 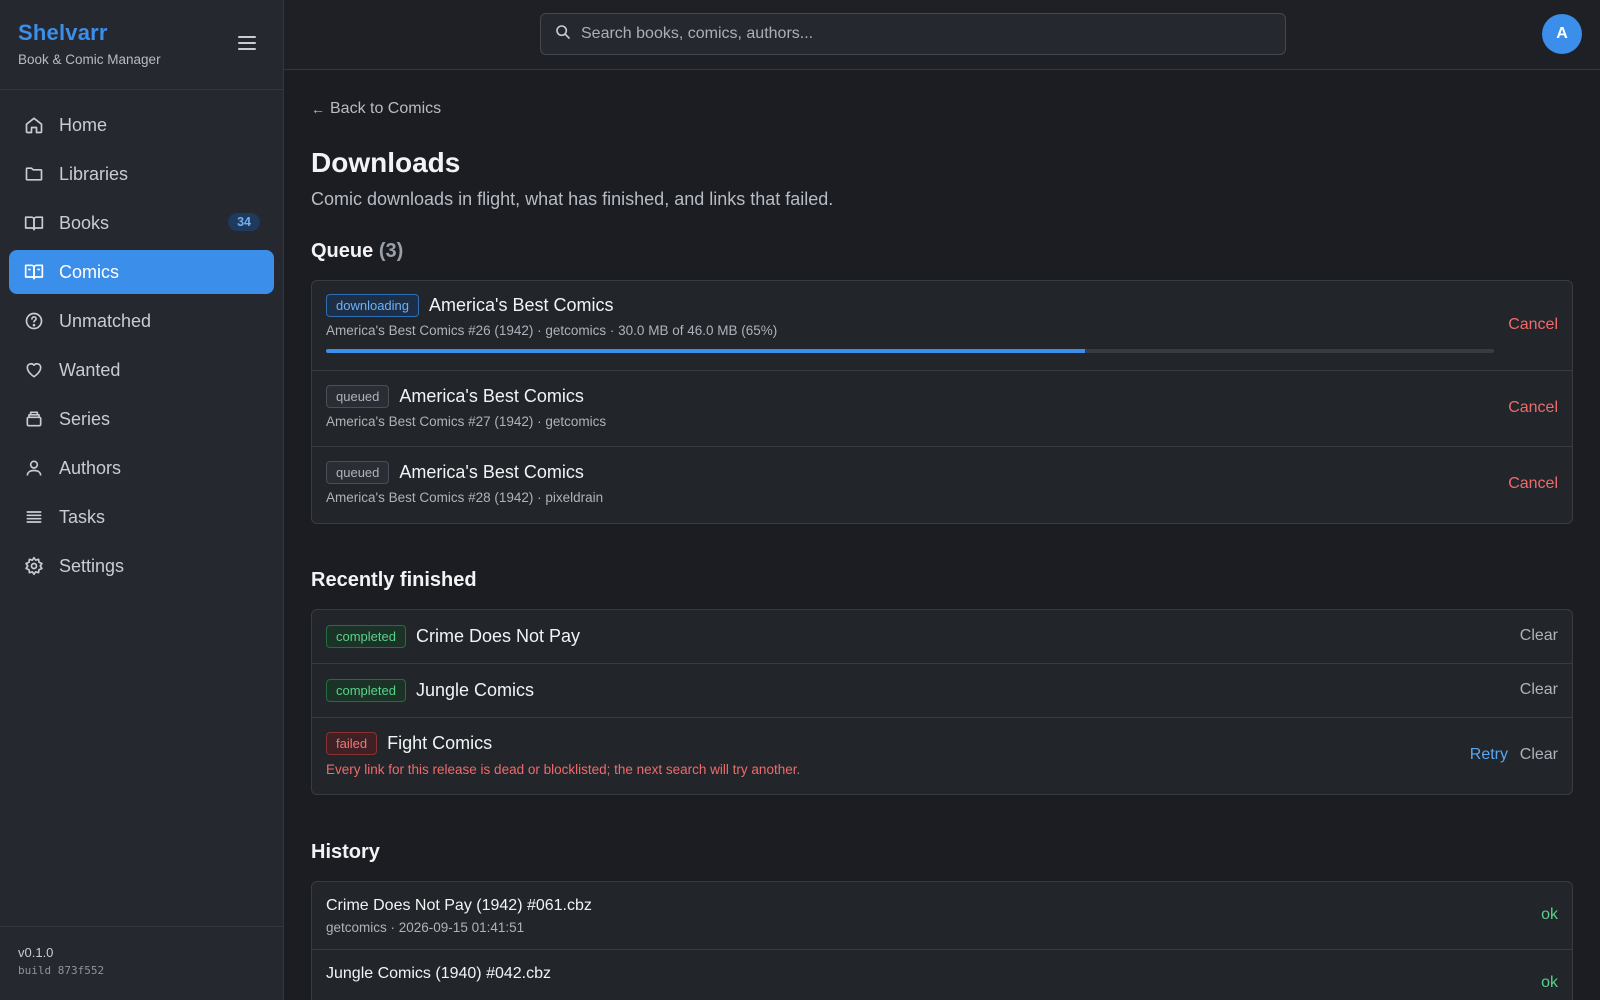 What do you see at coordinates (373, 305) in the screenshot?
I see `status-badge: downloading` at bounding box center [373, 305].